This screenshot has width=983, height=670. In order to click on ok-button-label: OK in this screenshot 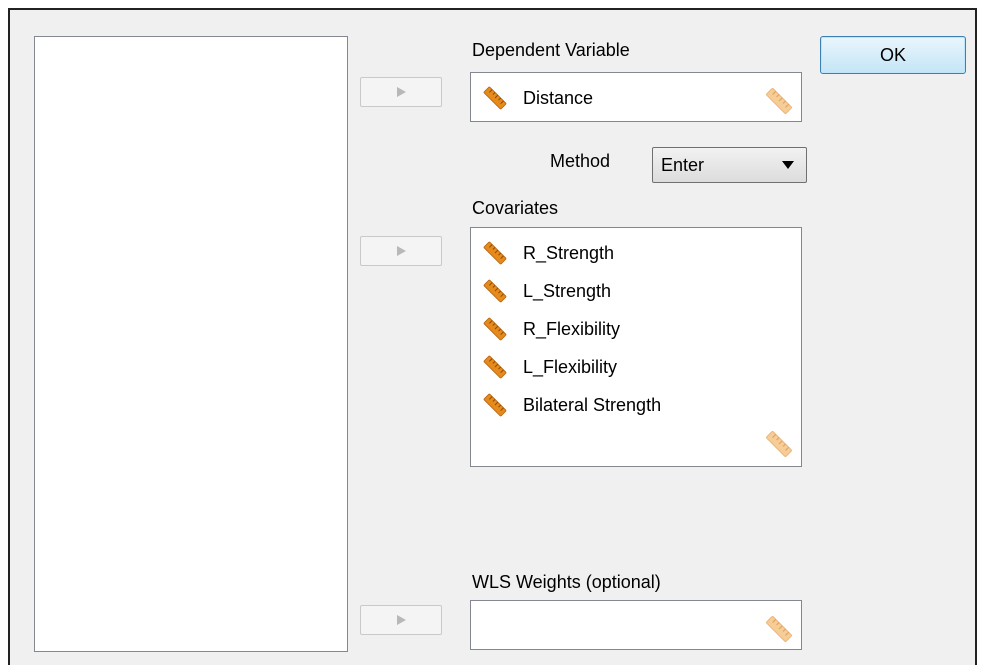, I will do `click(892, 54)`.